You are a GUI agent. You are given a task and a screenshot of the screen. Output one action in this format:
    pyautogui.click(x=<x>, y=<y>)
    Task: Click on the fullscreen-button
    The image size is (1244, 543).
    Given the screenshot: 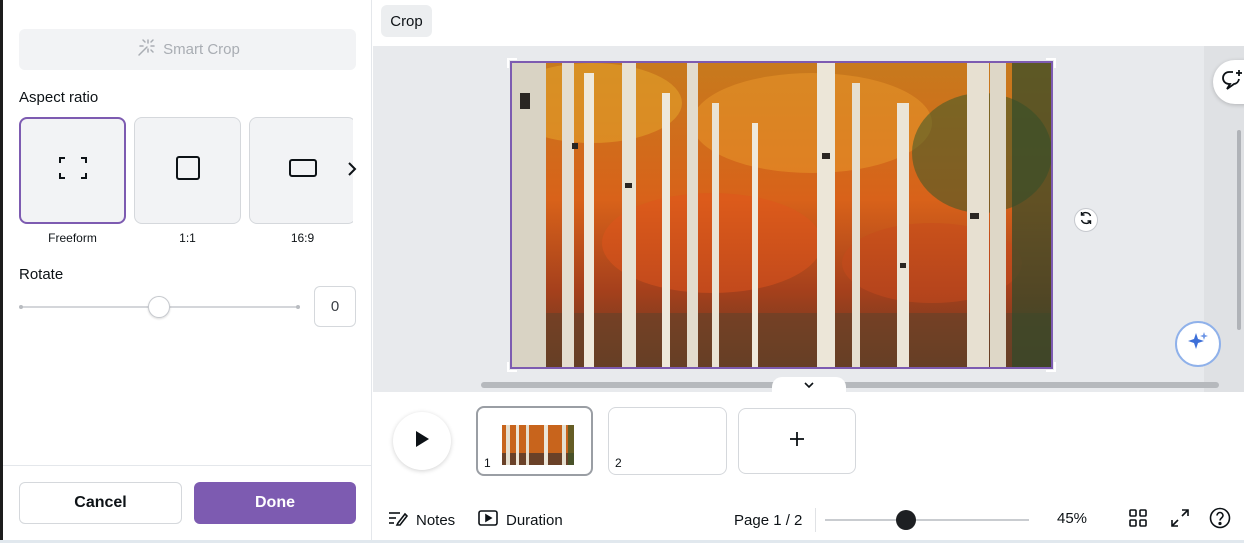 What is the action you would take?
    pyautogui.click(x=1180, y=520)
    